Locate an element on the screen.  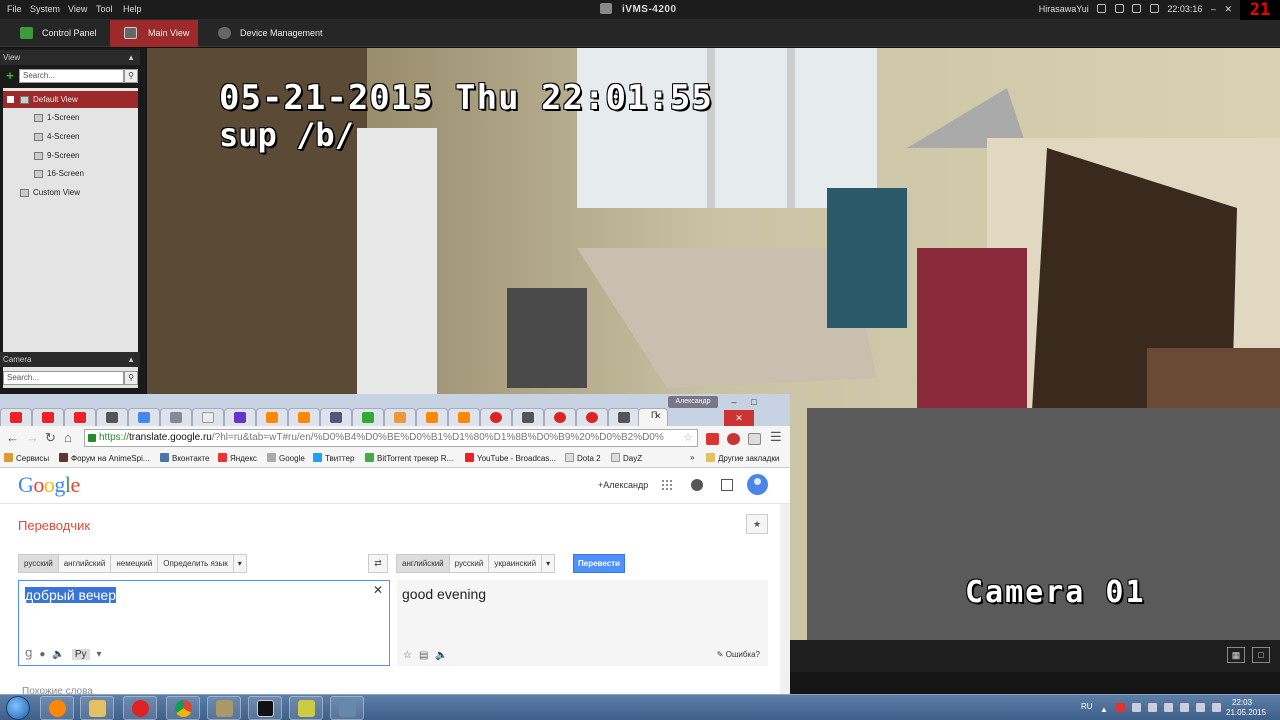
taskbar-opera is located at coordinates (140, 708).